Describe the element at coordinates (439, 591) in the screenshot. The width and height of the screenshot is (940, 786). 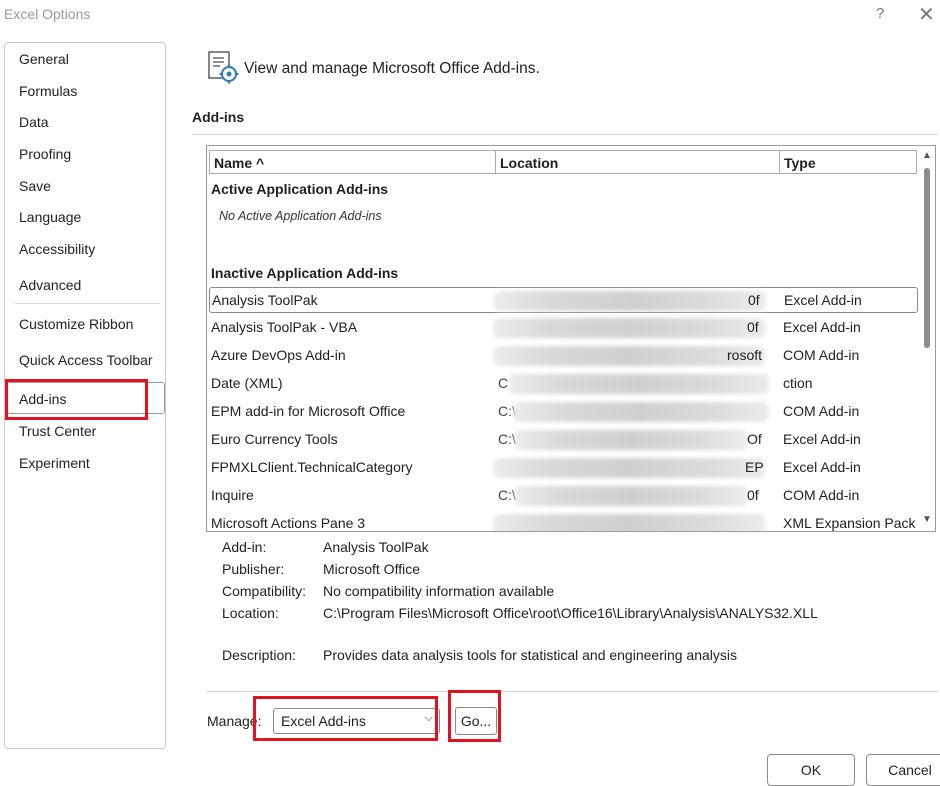
I see `detail-value-compatibility: No compatibility information available` at that location.